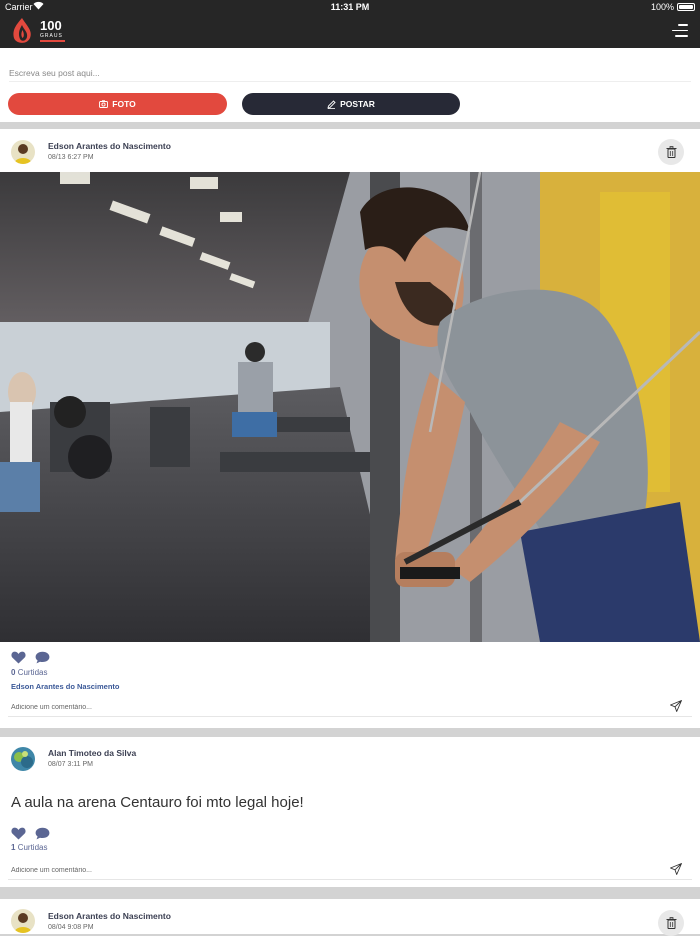 The height and width of the screenshot is (936, 700). I want to click on clock: 11:31 PM, so click(350, 7).